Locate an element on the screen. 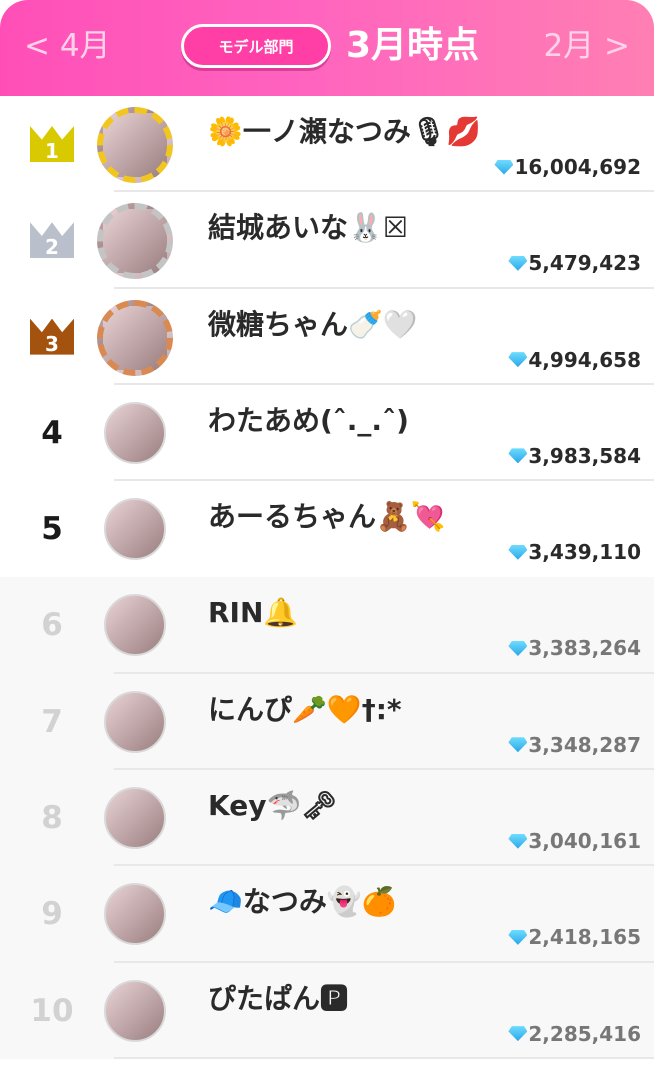 This screenshot has height=1088, width=654. score: 4,994,658 is located at coordinates (574, 360).